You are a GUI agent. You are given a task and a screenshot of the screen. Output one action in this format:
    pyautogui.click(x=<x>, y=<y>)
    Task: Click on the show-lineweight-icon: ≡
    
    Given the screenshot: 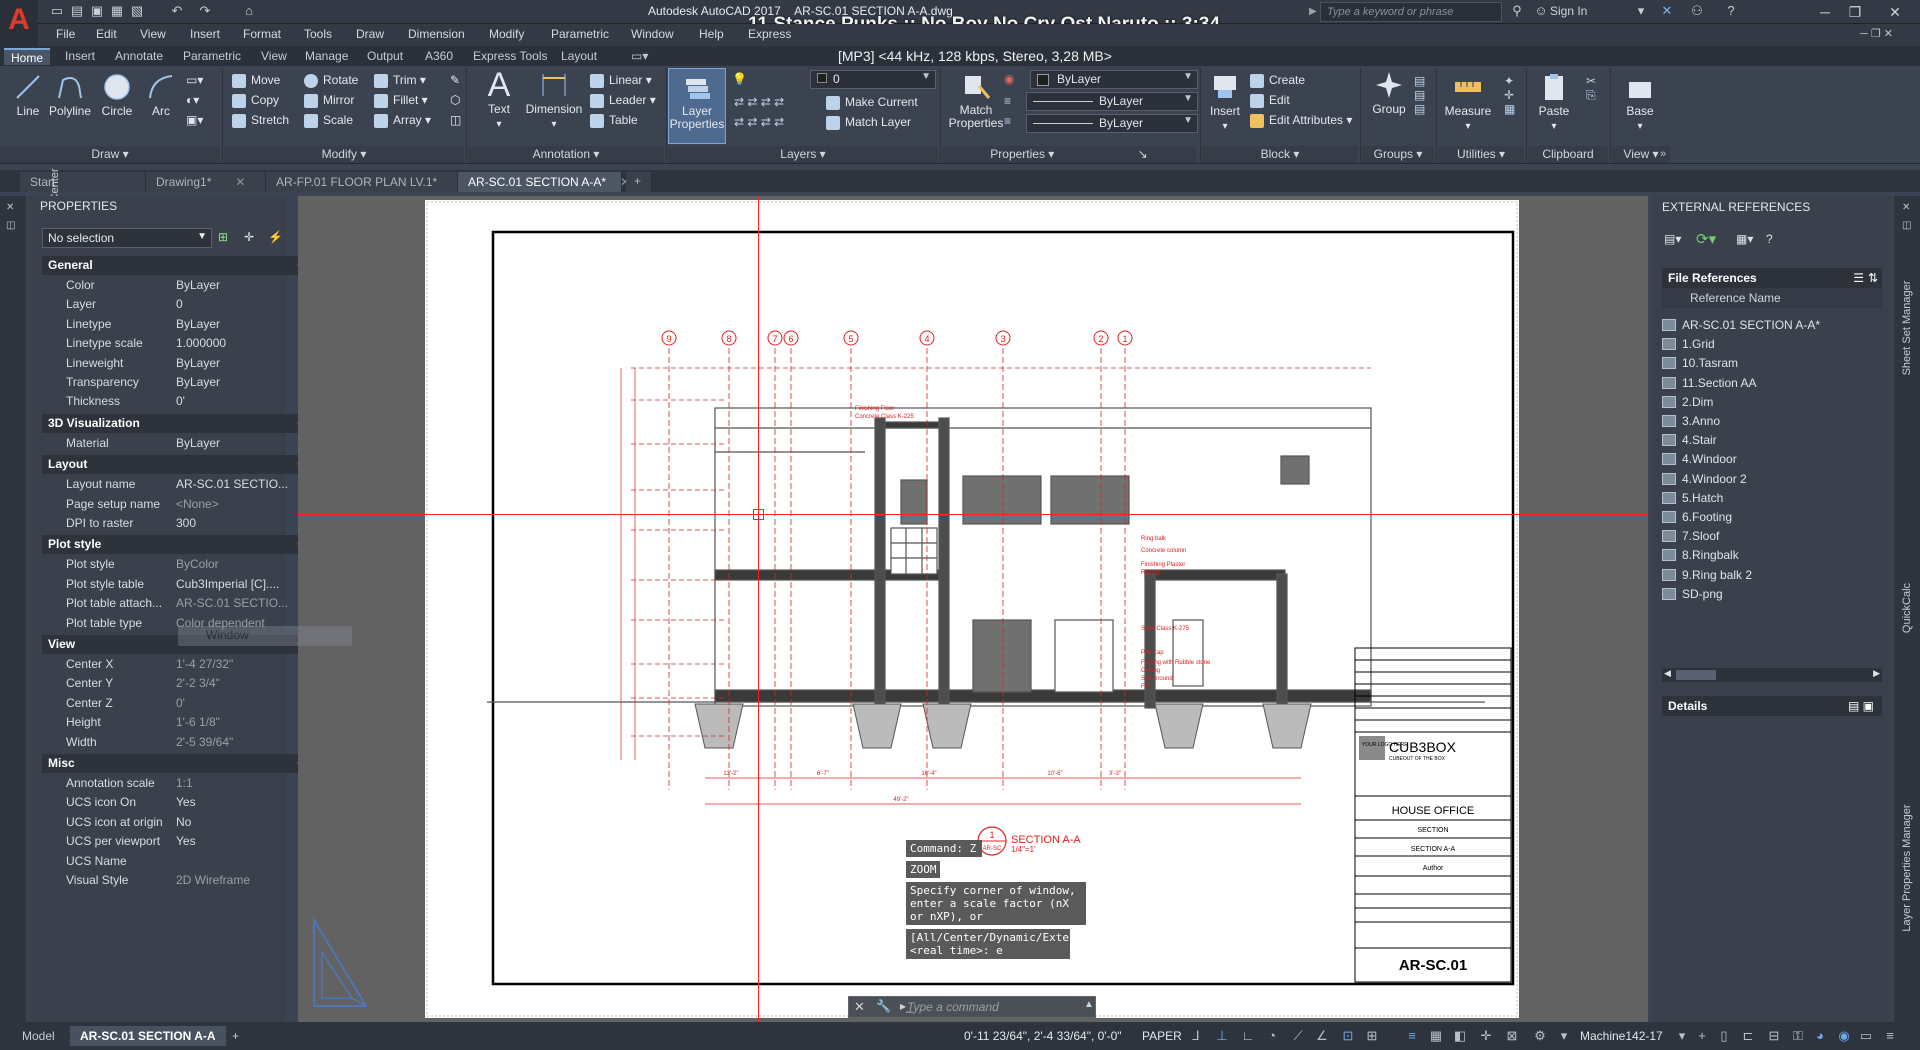 What is the action you would take?
    pyautogui.click(x=1412, y=1036)
    